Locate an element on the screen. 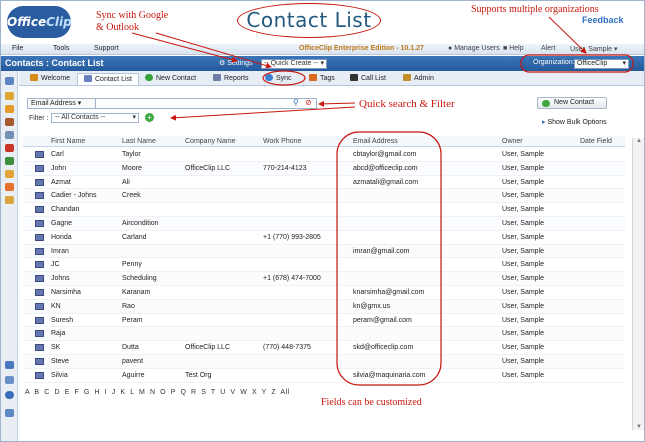 This screenshot has height=442, width=645. sync-callout-line1: Sync with Google is located at coordinates (132, 15).